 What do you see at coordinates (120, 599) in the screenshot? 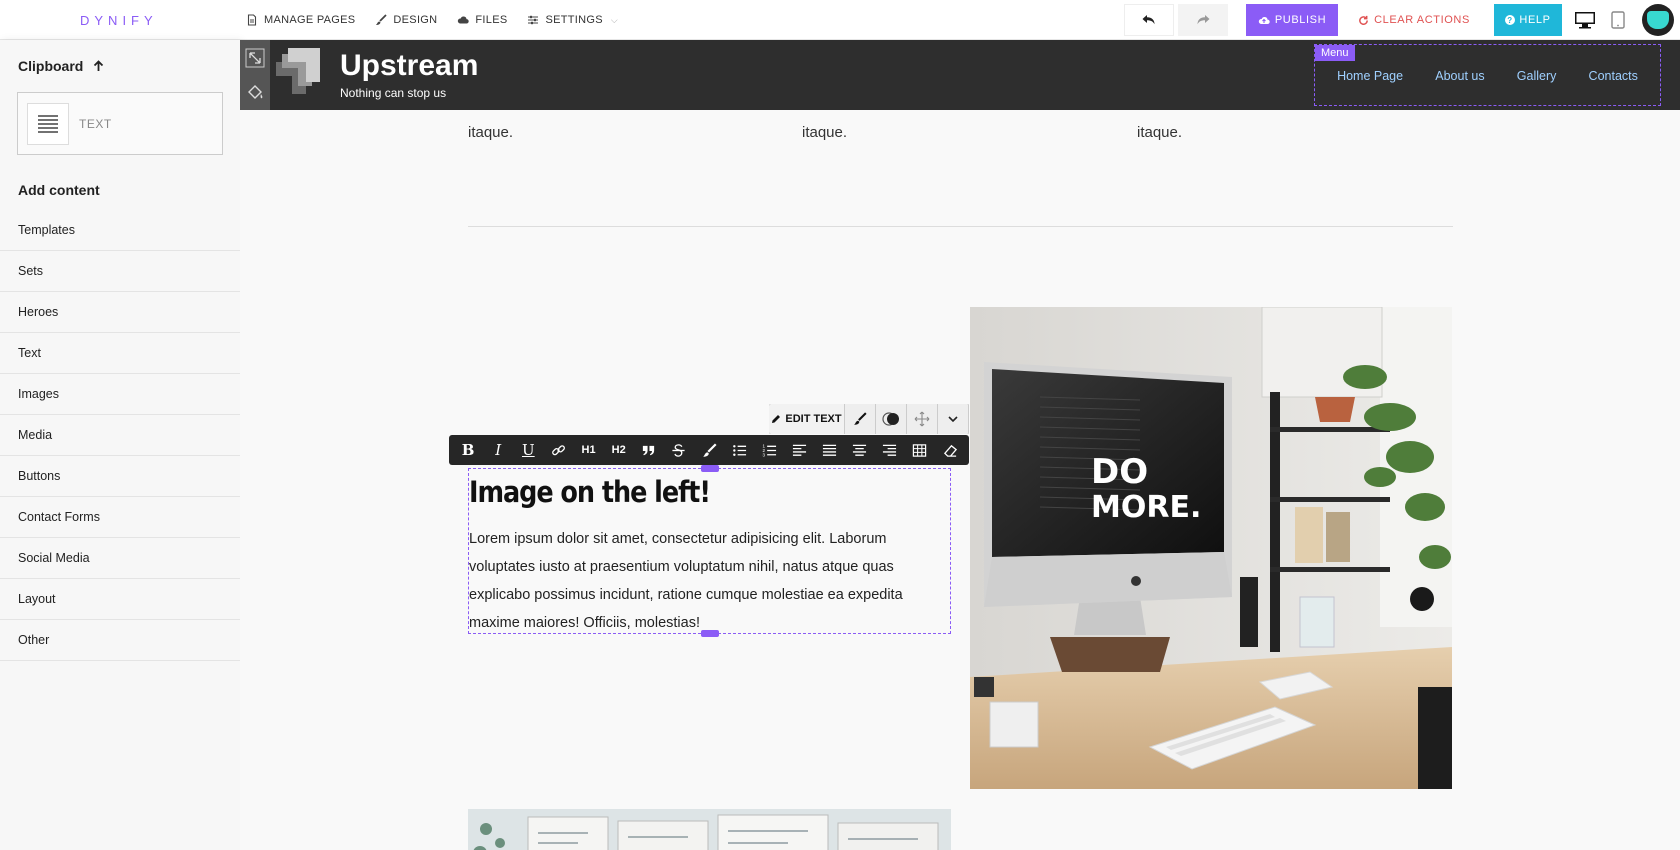
I see `sidebar-item-layout: Layout` at bounding box center [120, 599].